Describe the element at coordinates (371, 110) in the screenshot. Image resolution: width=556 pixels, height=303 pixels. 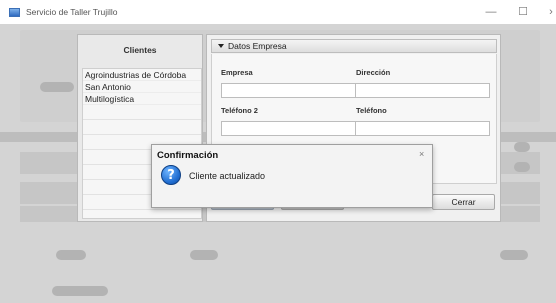
I see `telefono-label: Teléfono` at that location.